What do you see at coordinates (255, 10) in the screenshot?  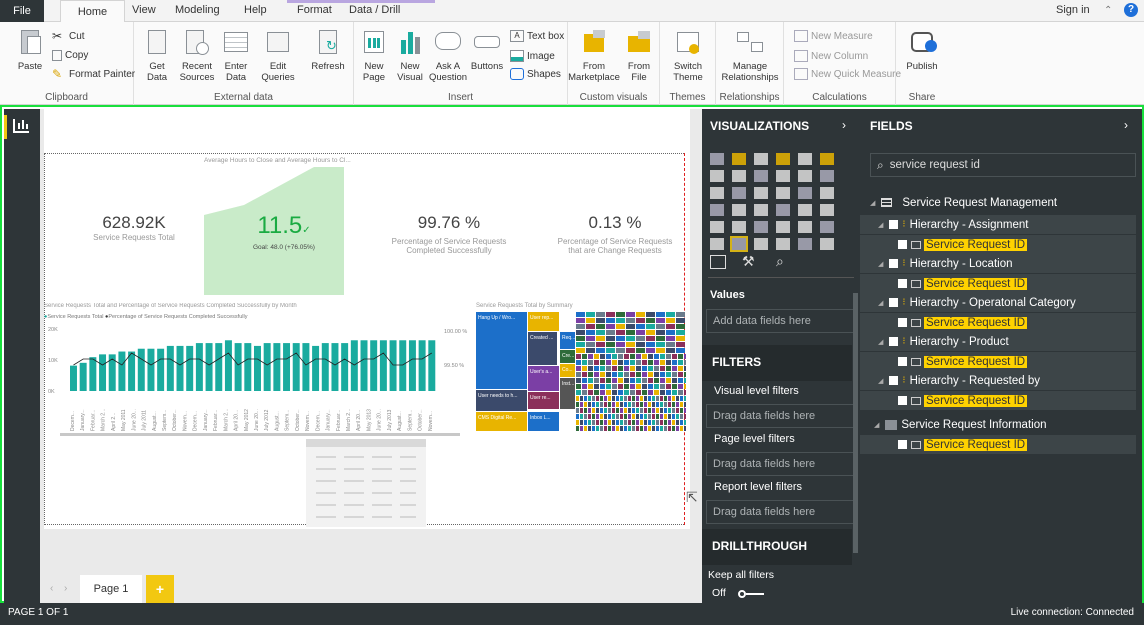 I see `tab-help: Help` at bounding box center [255, 10].